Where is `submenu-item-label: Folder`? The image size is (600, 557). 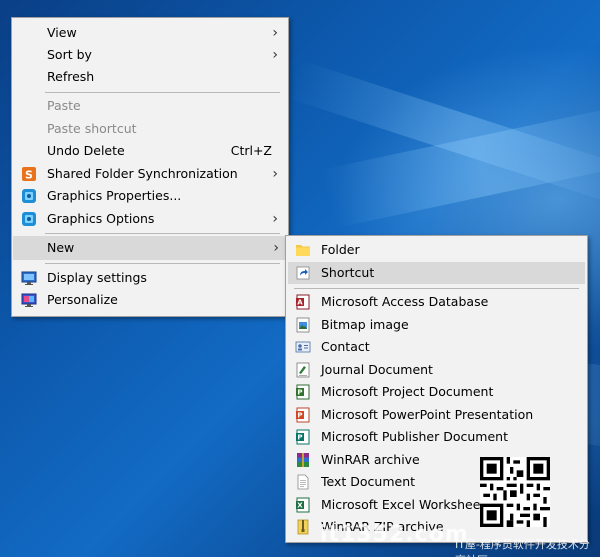 submenu-item-label: Folder is located at coordinates (340, 249).